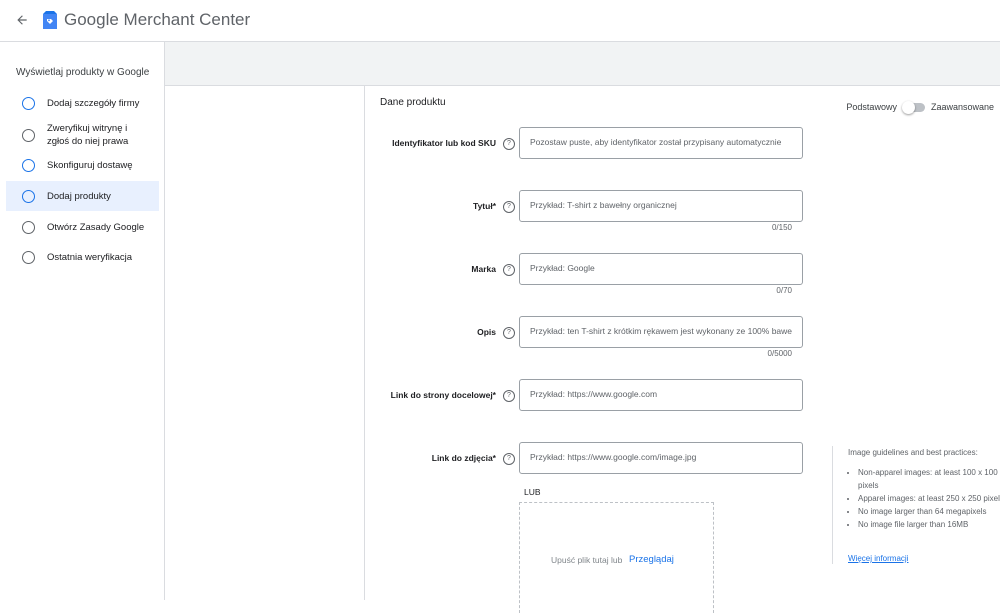  What do you see at coordinates (908, 107) in the screenshot?
I see `toggle-knob` at bounding box center [908, 107].